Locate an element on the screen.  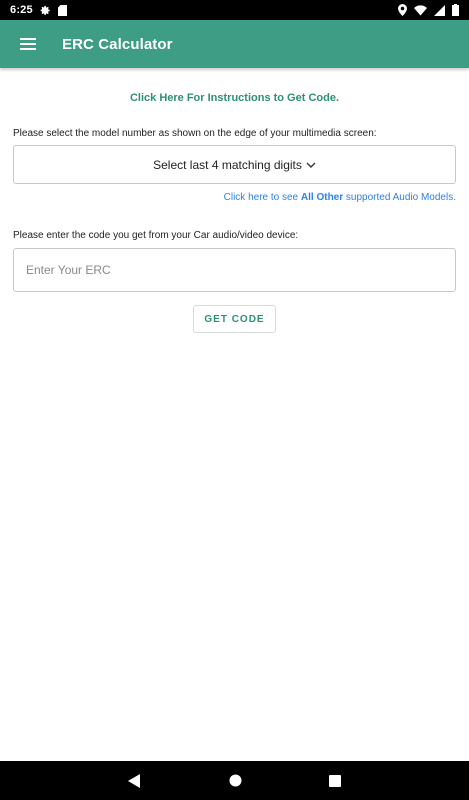
other-models-prefix: Click here to see is located at coordinates (262, 197).